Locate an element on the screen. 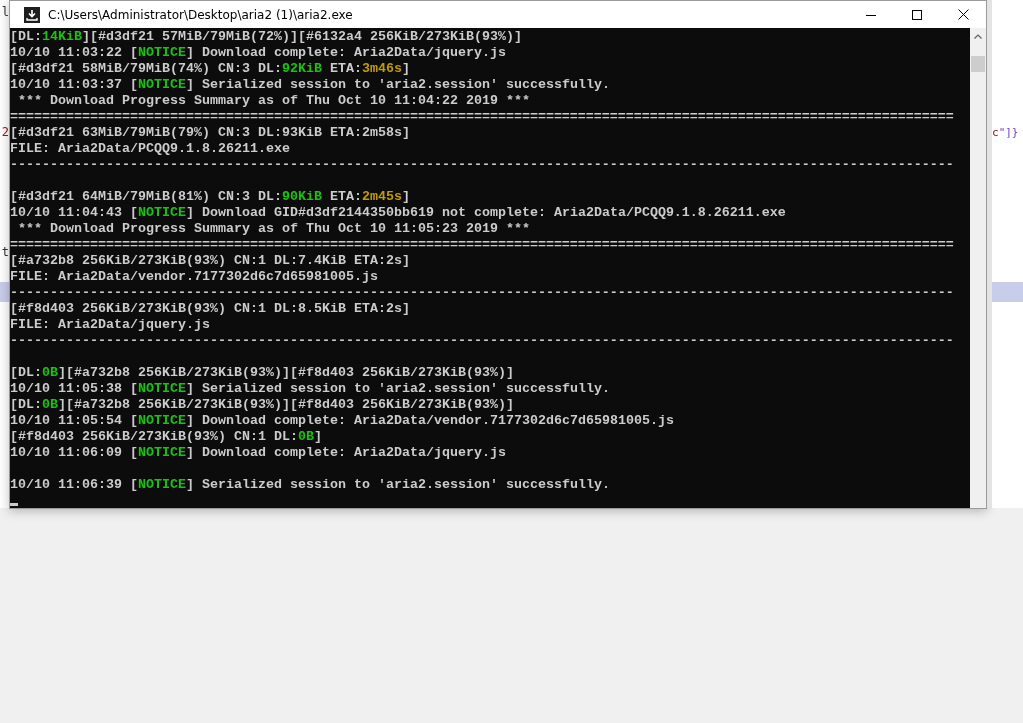 The image size is (1023, 723). chevron-up-icon is located at coordinates (978, 36).